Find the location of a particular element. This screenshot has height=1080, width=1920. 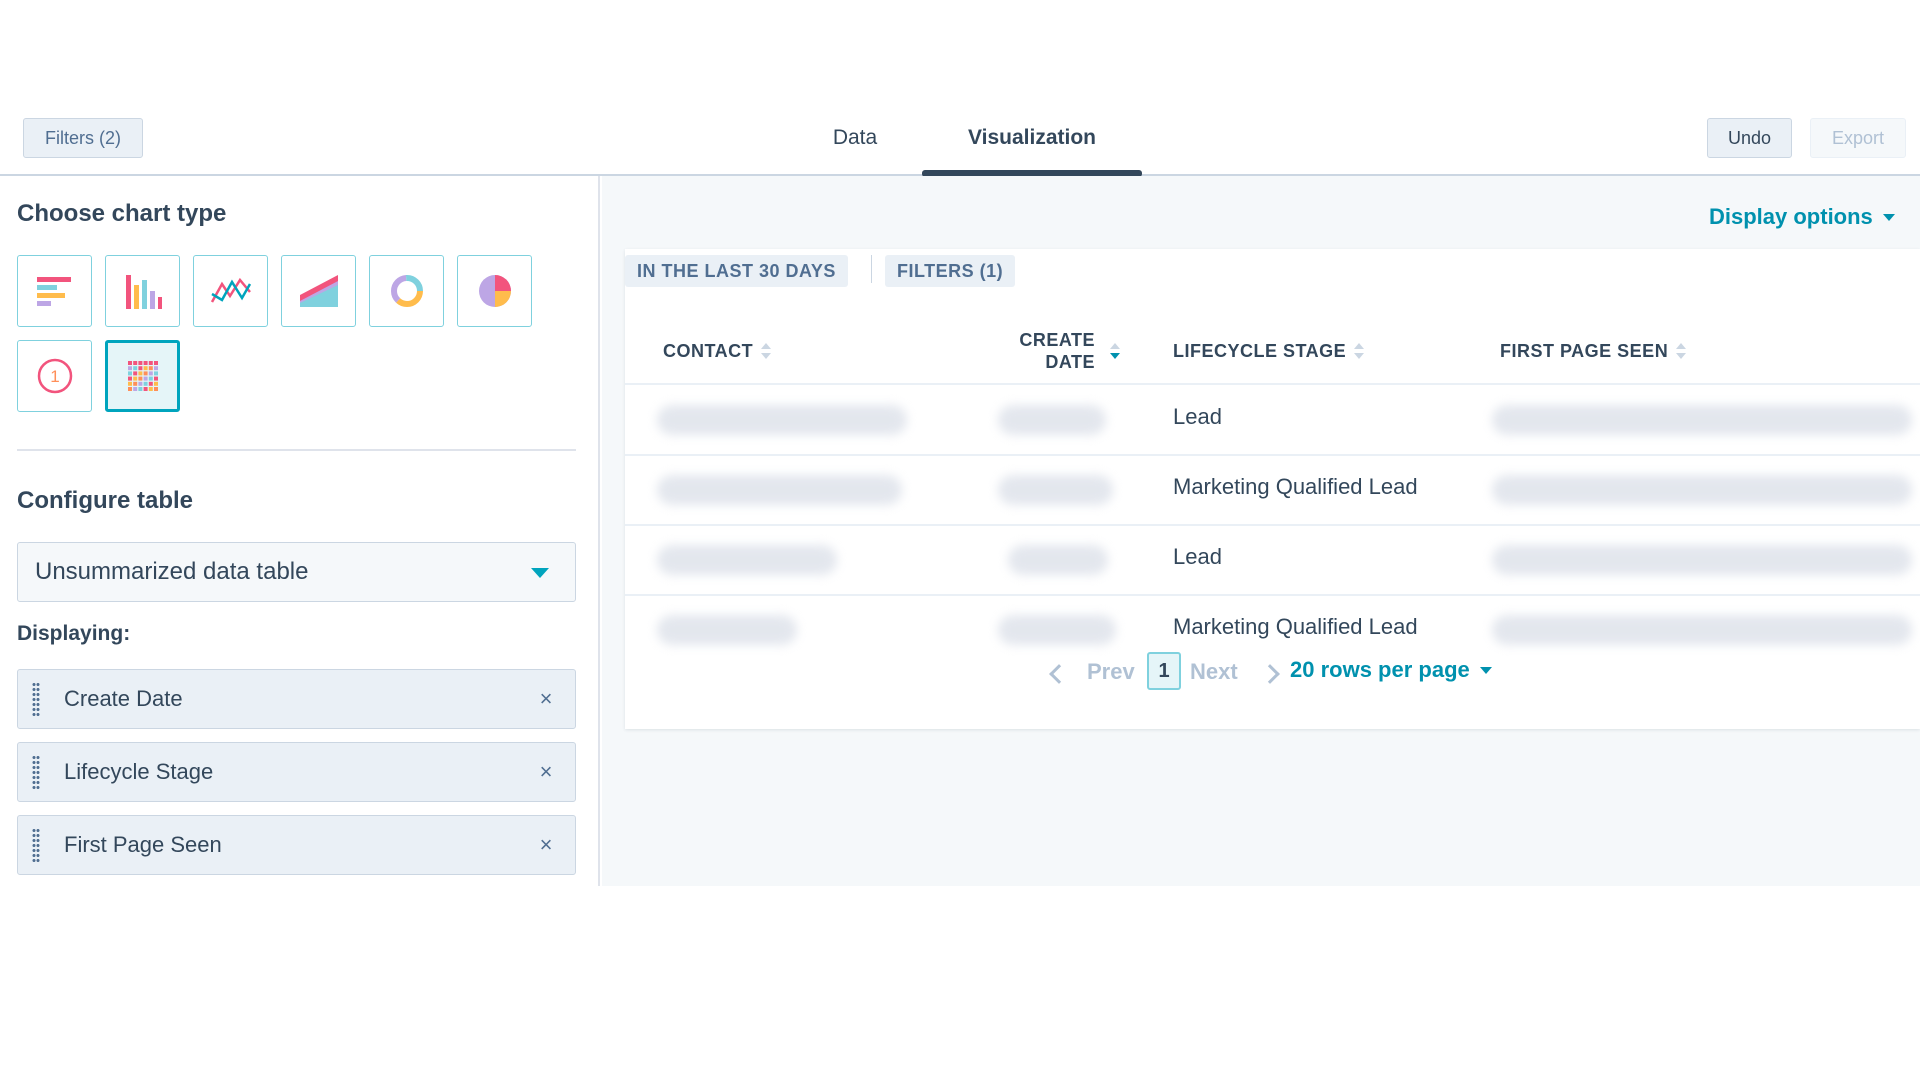

display-options-label: Display options is located at coordinates (1791, 216).